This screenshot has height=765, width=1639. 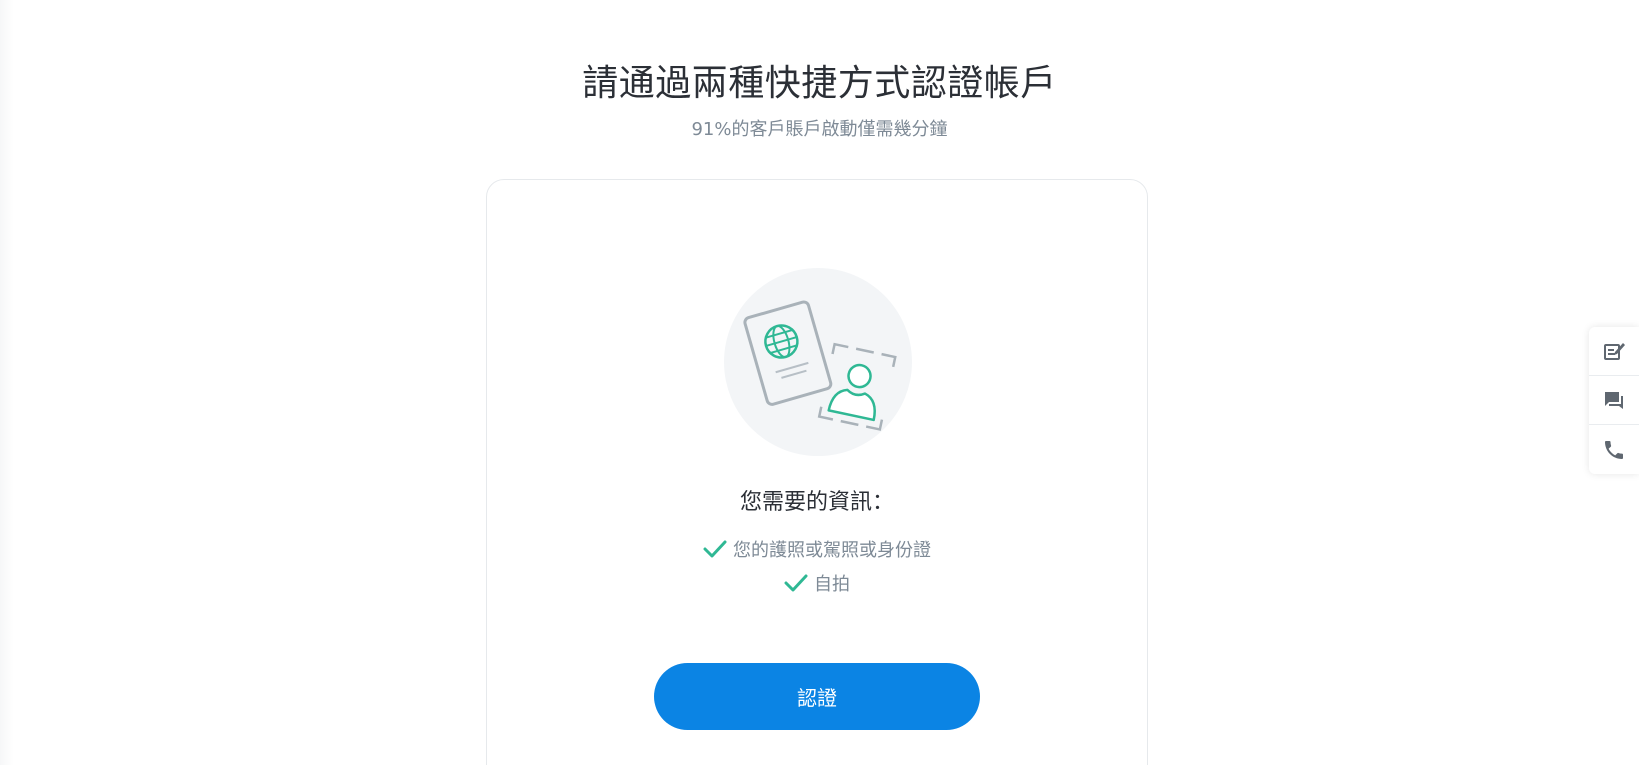 What do you see at coordinates (816, 502) in the screenshot?
I see `info-title: 您需要的資訊：` at bounding box center [816, 502].